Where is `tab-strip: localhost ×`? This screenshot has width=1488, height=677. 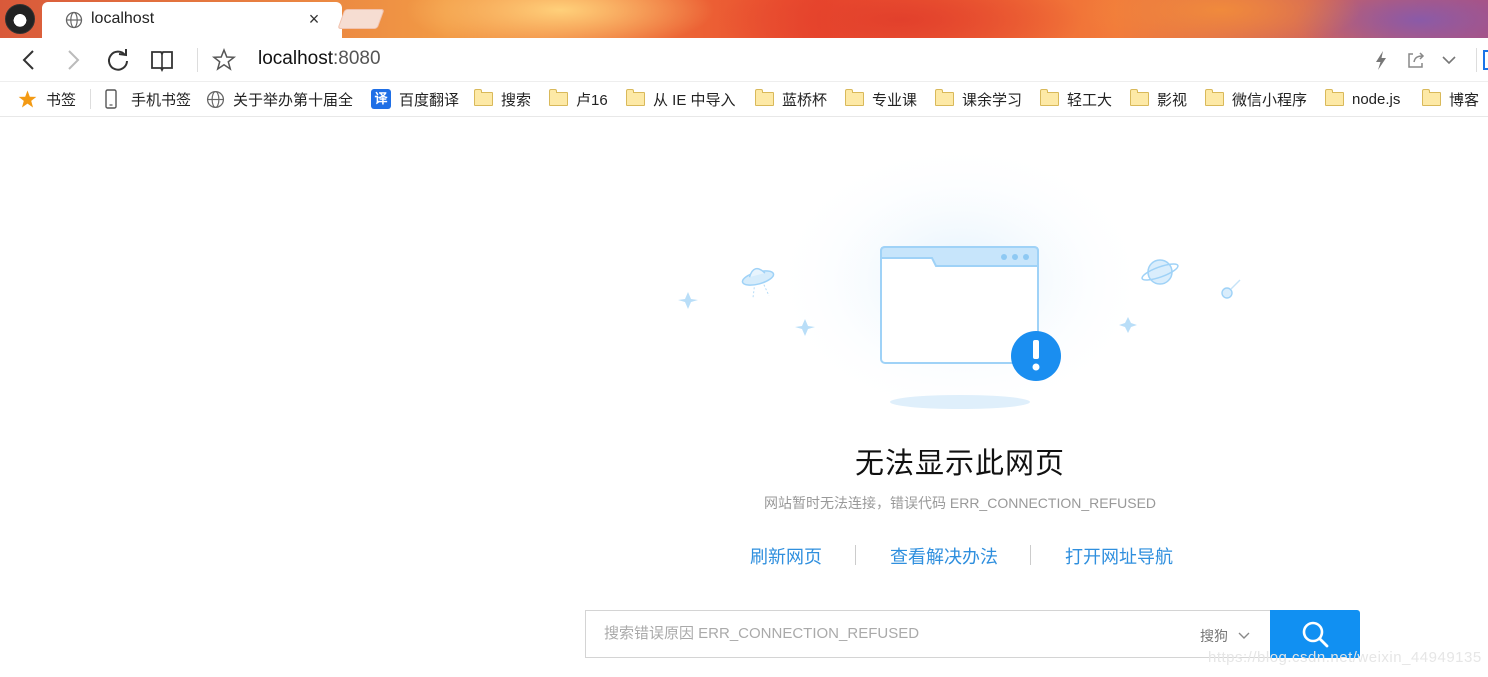
tab-strip: localhost × is located at coordinates (744, 19).